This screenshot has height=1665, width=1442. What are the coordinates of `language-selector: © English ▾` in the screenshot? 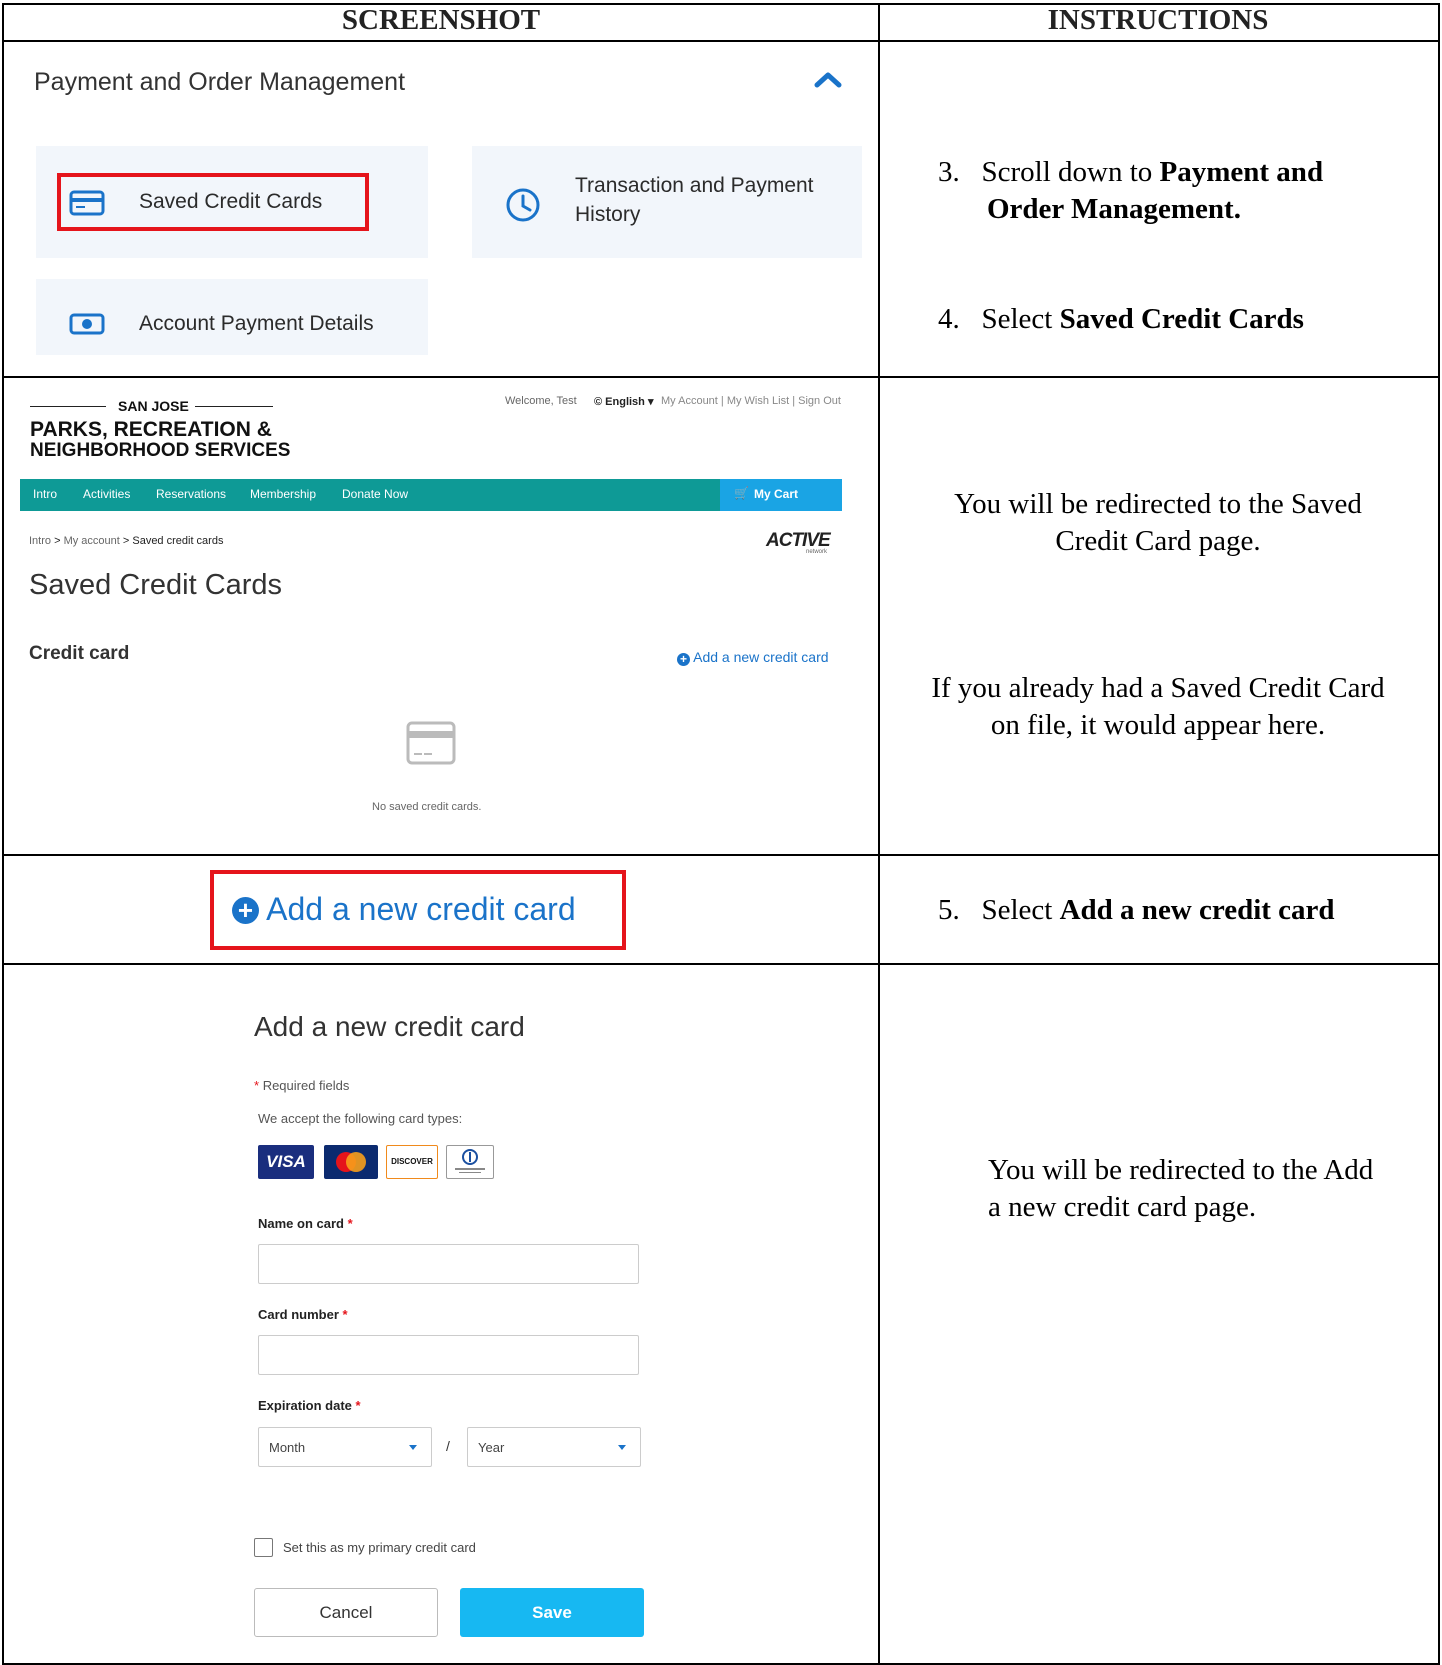 It's located at (623, 401).